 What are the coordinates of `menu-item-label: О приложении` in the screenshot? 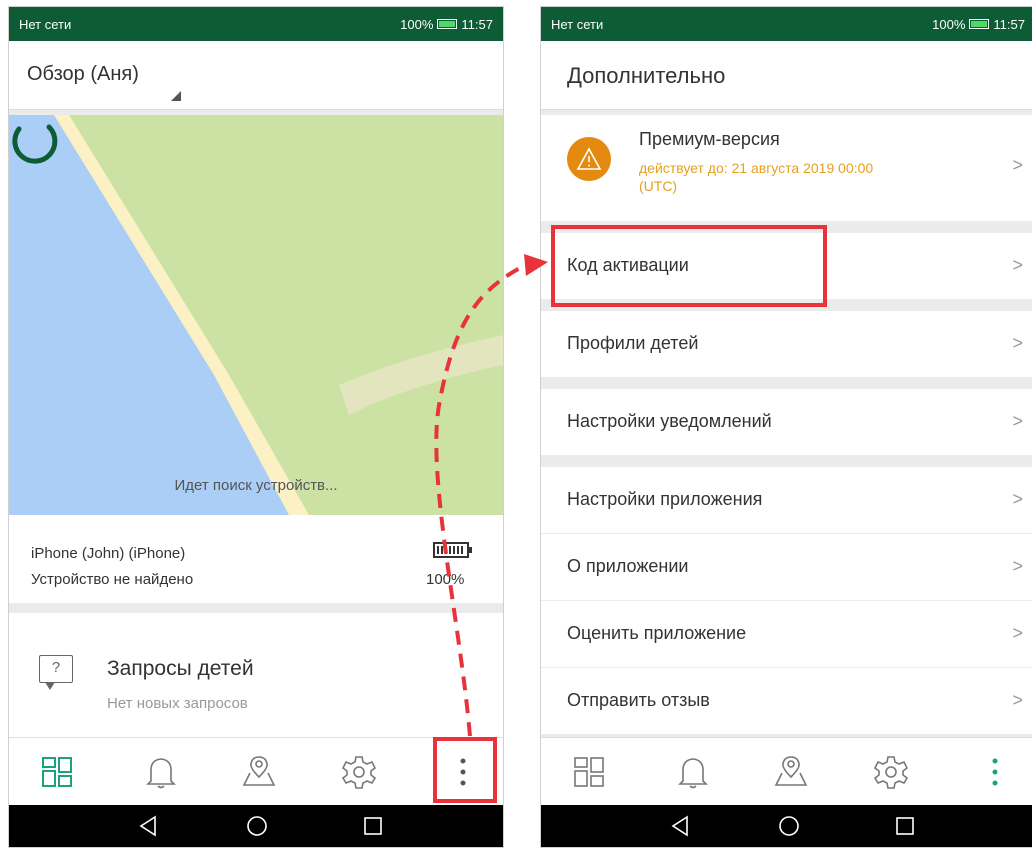 It's located at (628, 566).